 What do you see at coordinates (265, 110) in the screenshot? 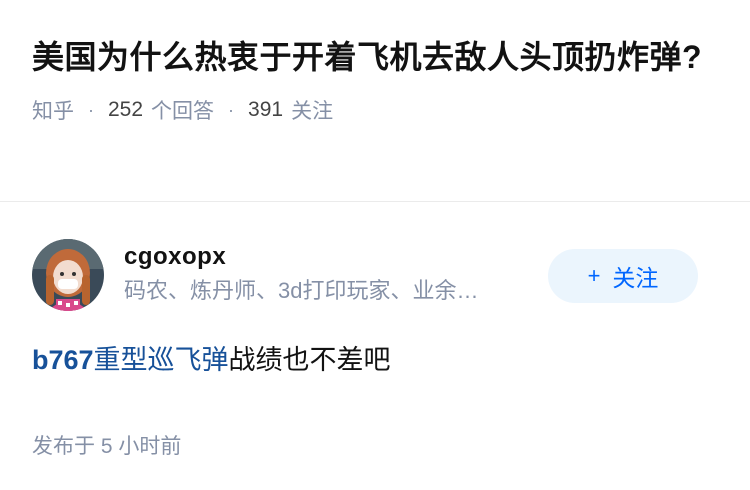
I see `follow-count: 391` at bounding box center [265, 110].